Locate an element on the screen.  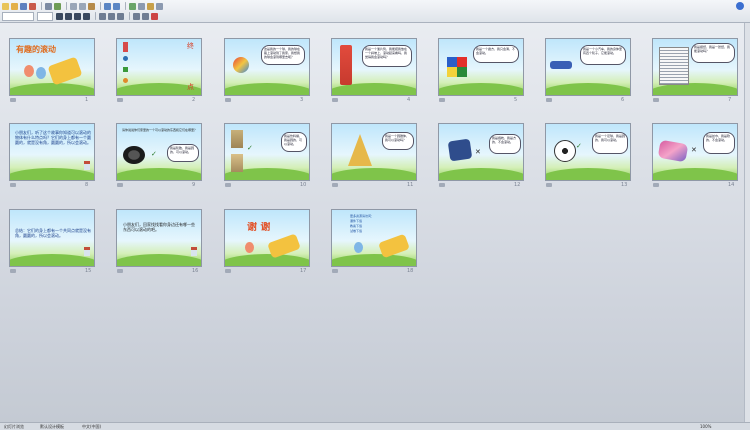
cube-image is located at coordinates (125, 69).